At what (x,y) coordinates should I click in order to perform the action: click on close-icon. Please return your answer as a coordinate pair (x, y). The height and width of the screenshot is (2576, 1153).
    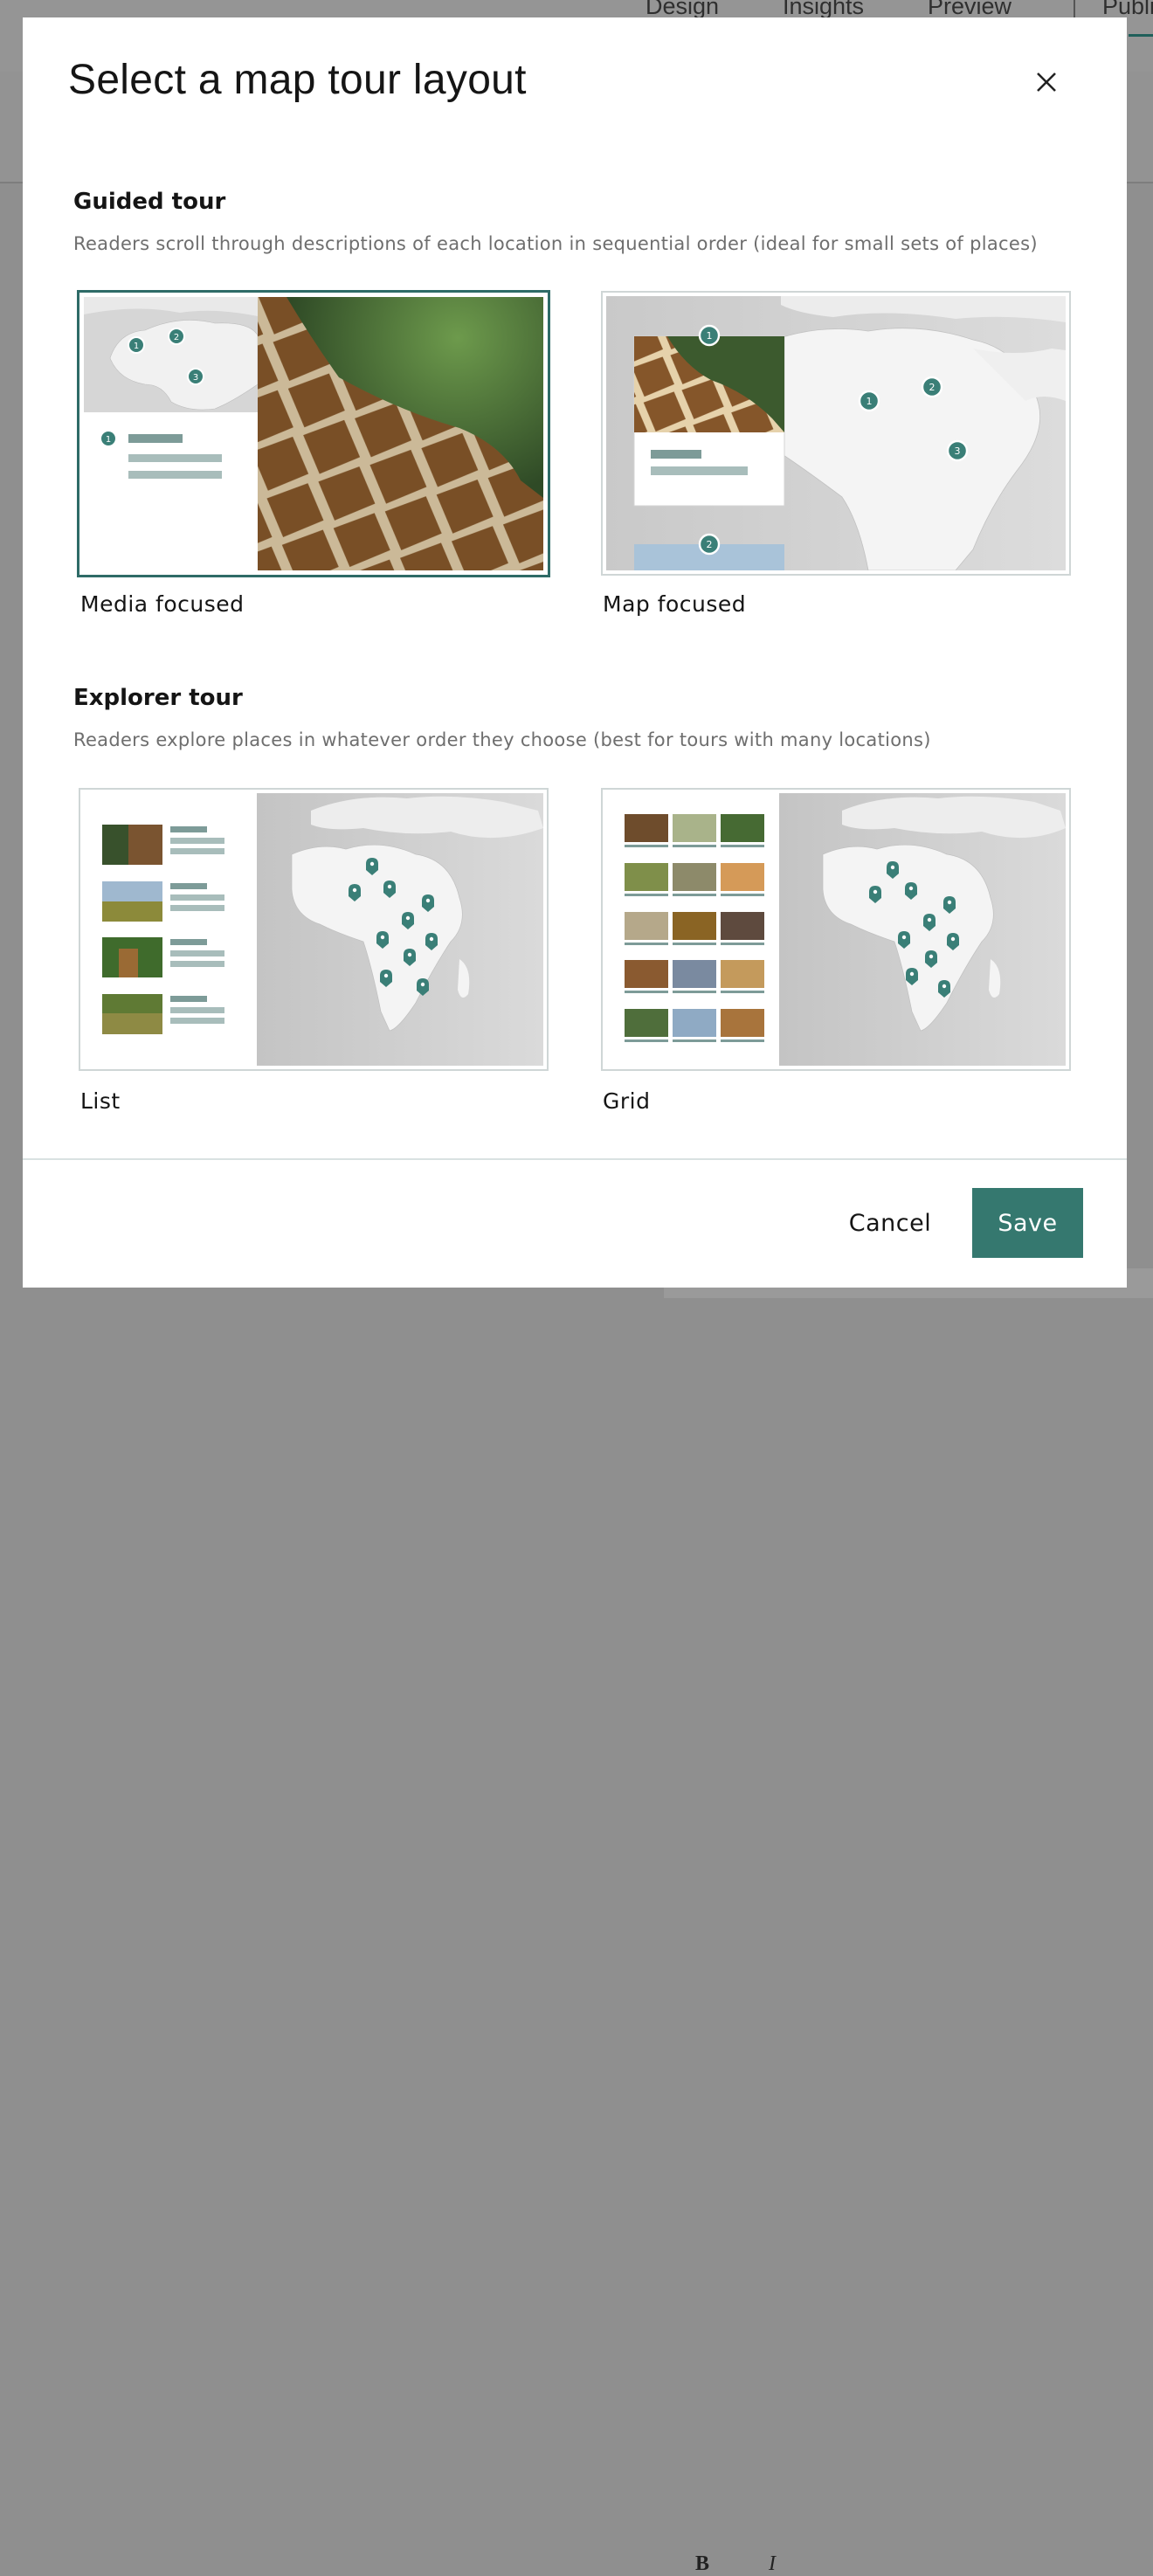
    Looking at the image, I should click on (1046, 82).